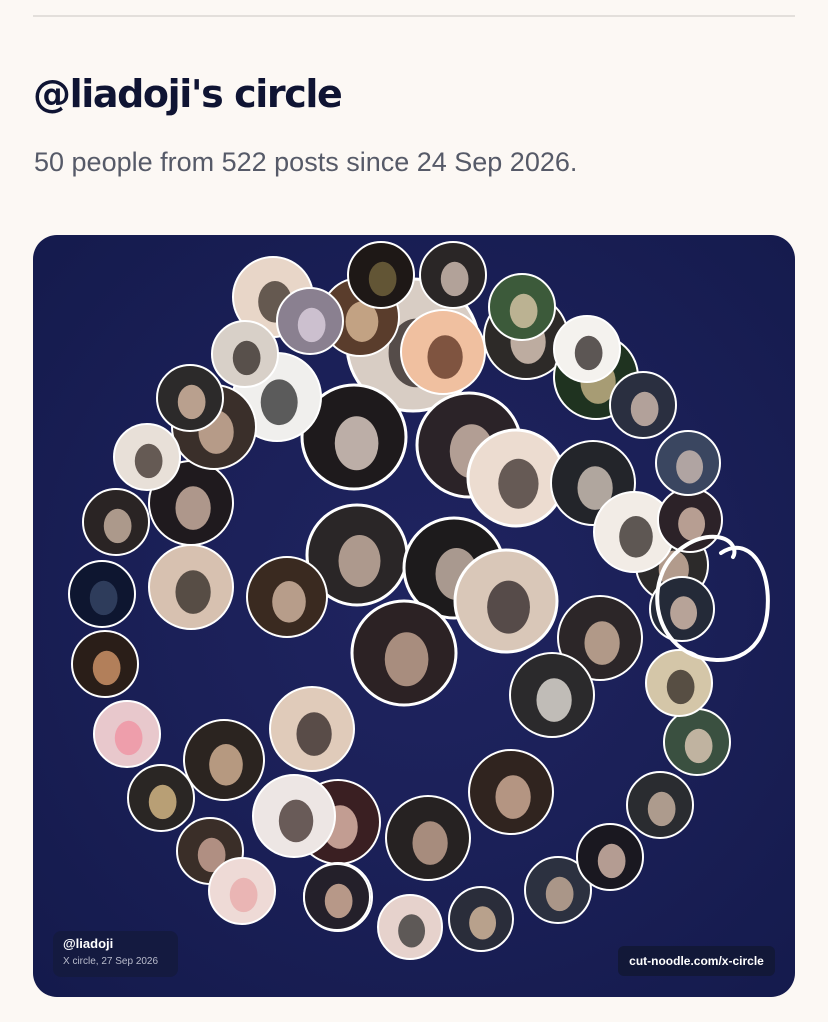 This screenshot has height=1022, width=828. I want to click on circle-caption: X circle, 27 Sep 2026, so click(111, 961).